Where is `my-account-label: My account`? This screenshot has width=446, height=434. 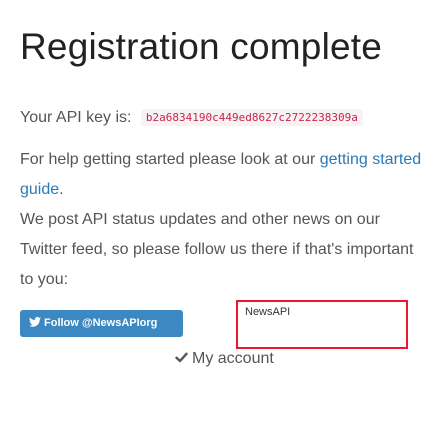
my-account-label: My account is located at coordinates (233, 358).